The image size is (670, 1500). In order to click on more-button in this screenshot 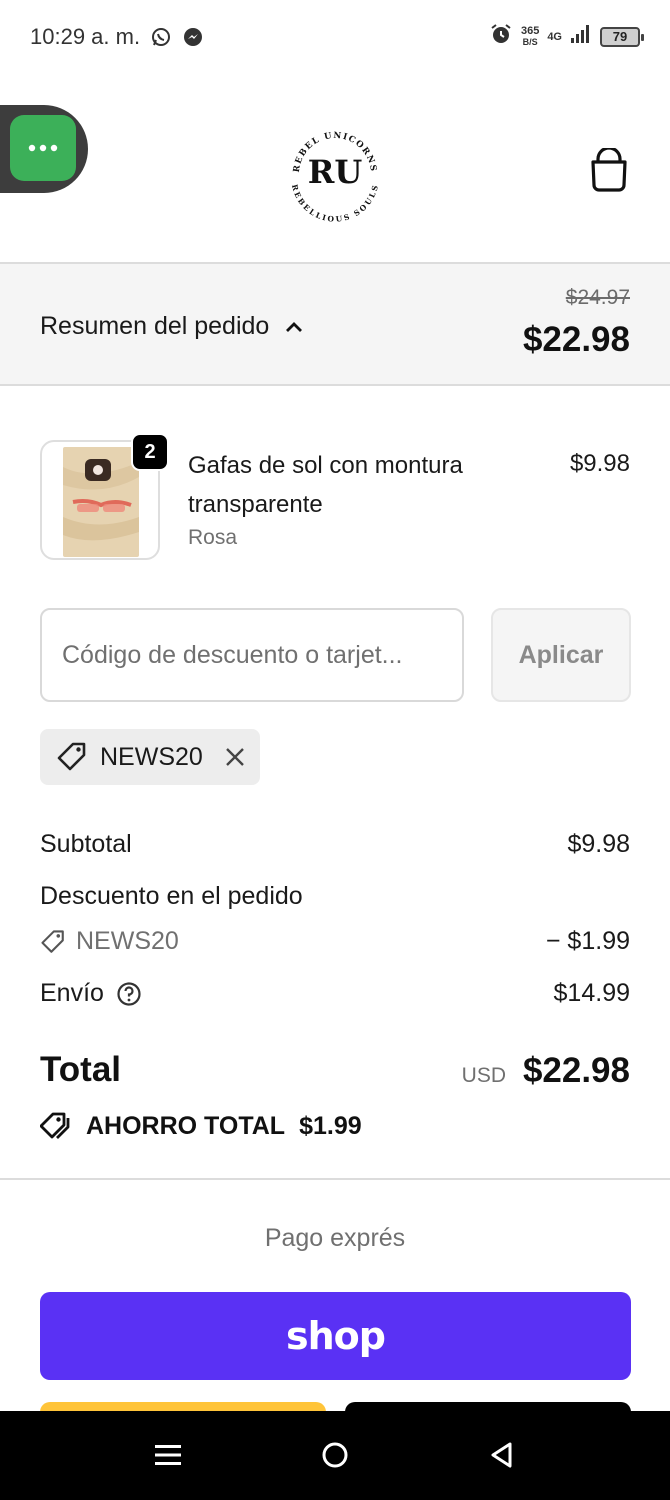, I will do `click(43, 148)`.